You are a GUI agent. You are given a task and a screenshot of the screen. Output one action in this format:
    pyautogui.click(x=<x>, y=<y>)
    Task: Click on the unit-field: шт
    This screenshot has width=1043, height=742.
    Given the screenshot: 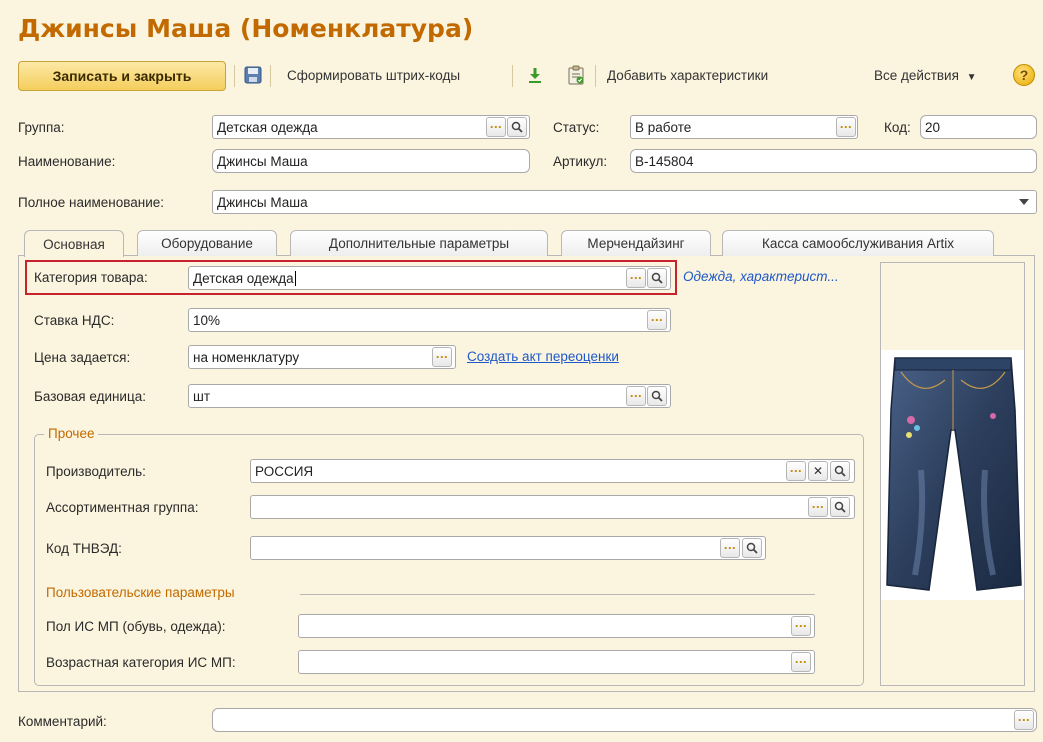 What is the action you would take?
    pyautogui.click(x=429, y=396)
    